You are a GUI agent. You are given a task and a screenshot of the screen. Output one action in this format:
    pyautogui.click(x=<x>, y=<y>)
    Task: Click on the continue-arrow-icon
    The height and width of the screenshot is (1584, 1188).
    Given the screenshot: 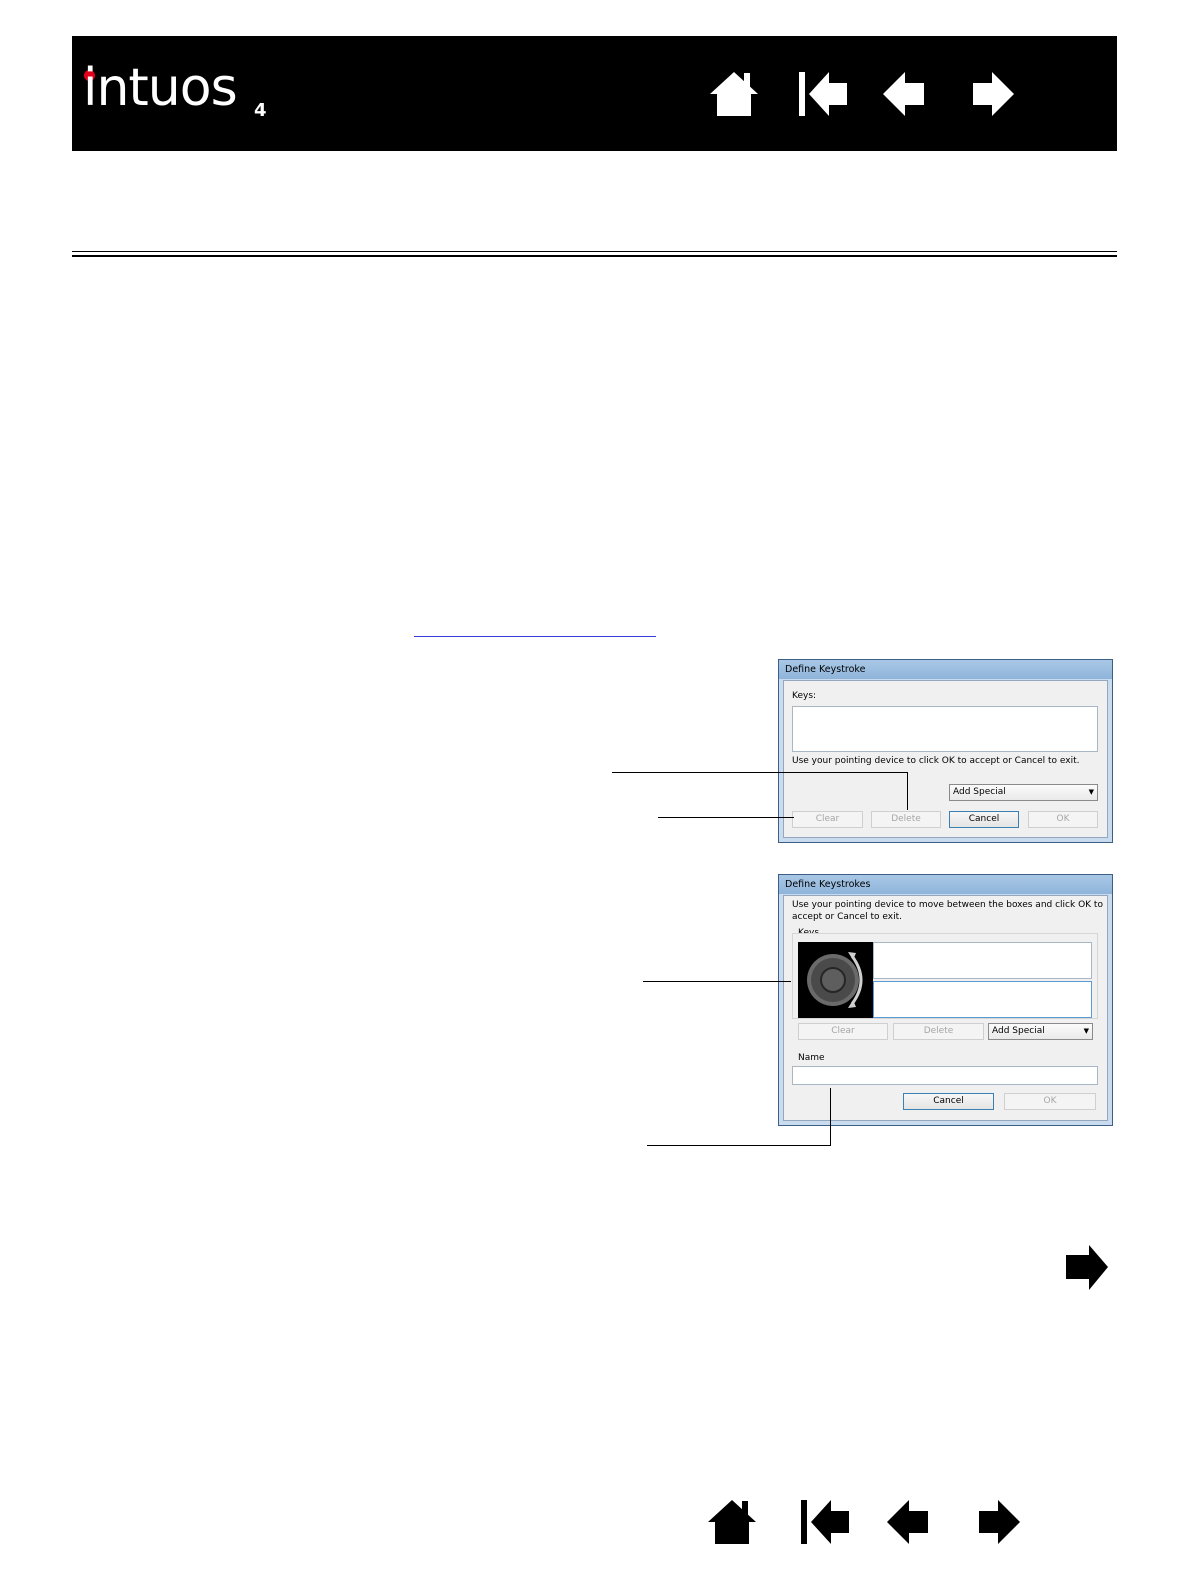 What is the action you would take?
    pyautogui.click(x=1086, y=1267)
    